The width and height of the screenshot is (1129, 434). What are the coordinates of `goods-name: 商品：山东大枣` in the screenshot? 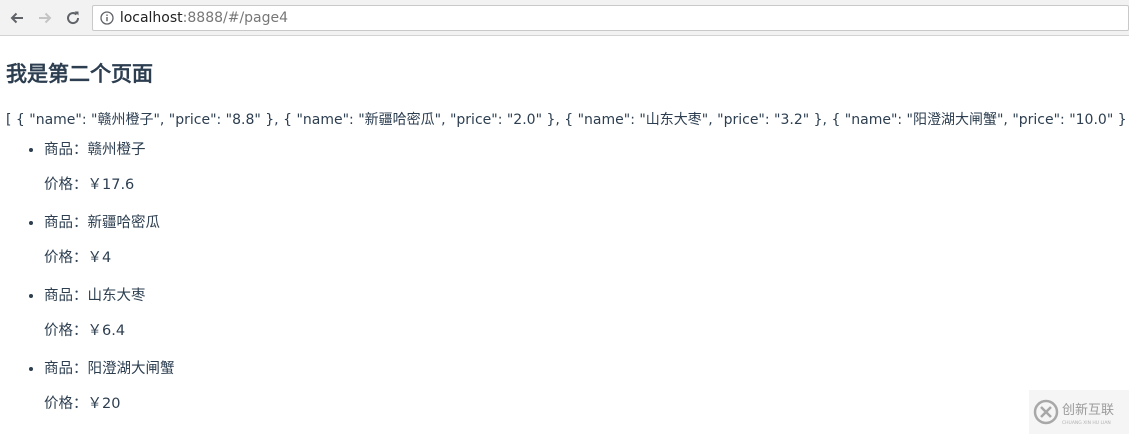 It's located at (95, 296).